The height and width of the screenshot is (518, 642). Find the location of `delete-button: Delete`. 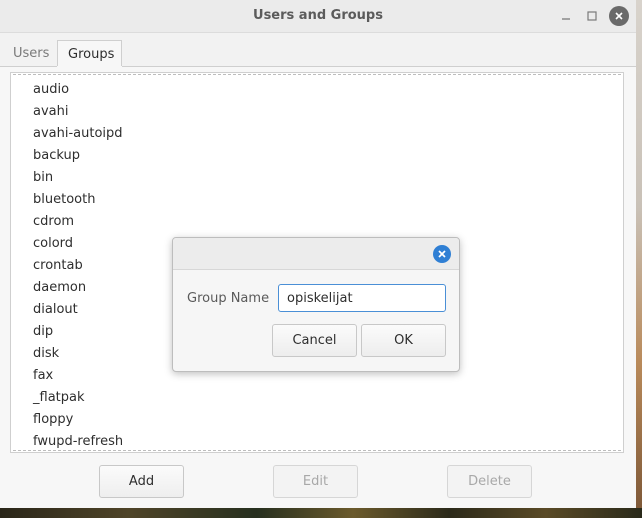

delete-button: Delete is located at coordinates (489, 481).